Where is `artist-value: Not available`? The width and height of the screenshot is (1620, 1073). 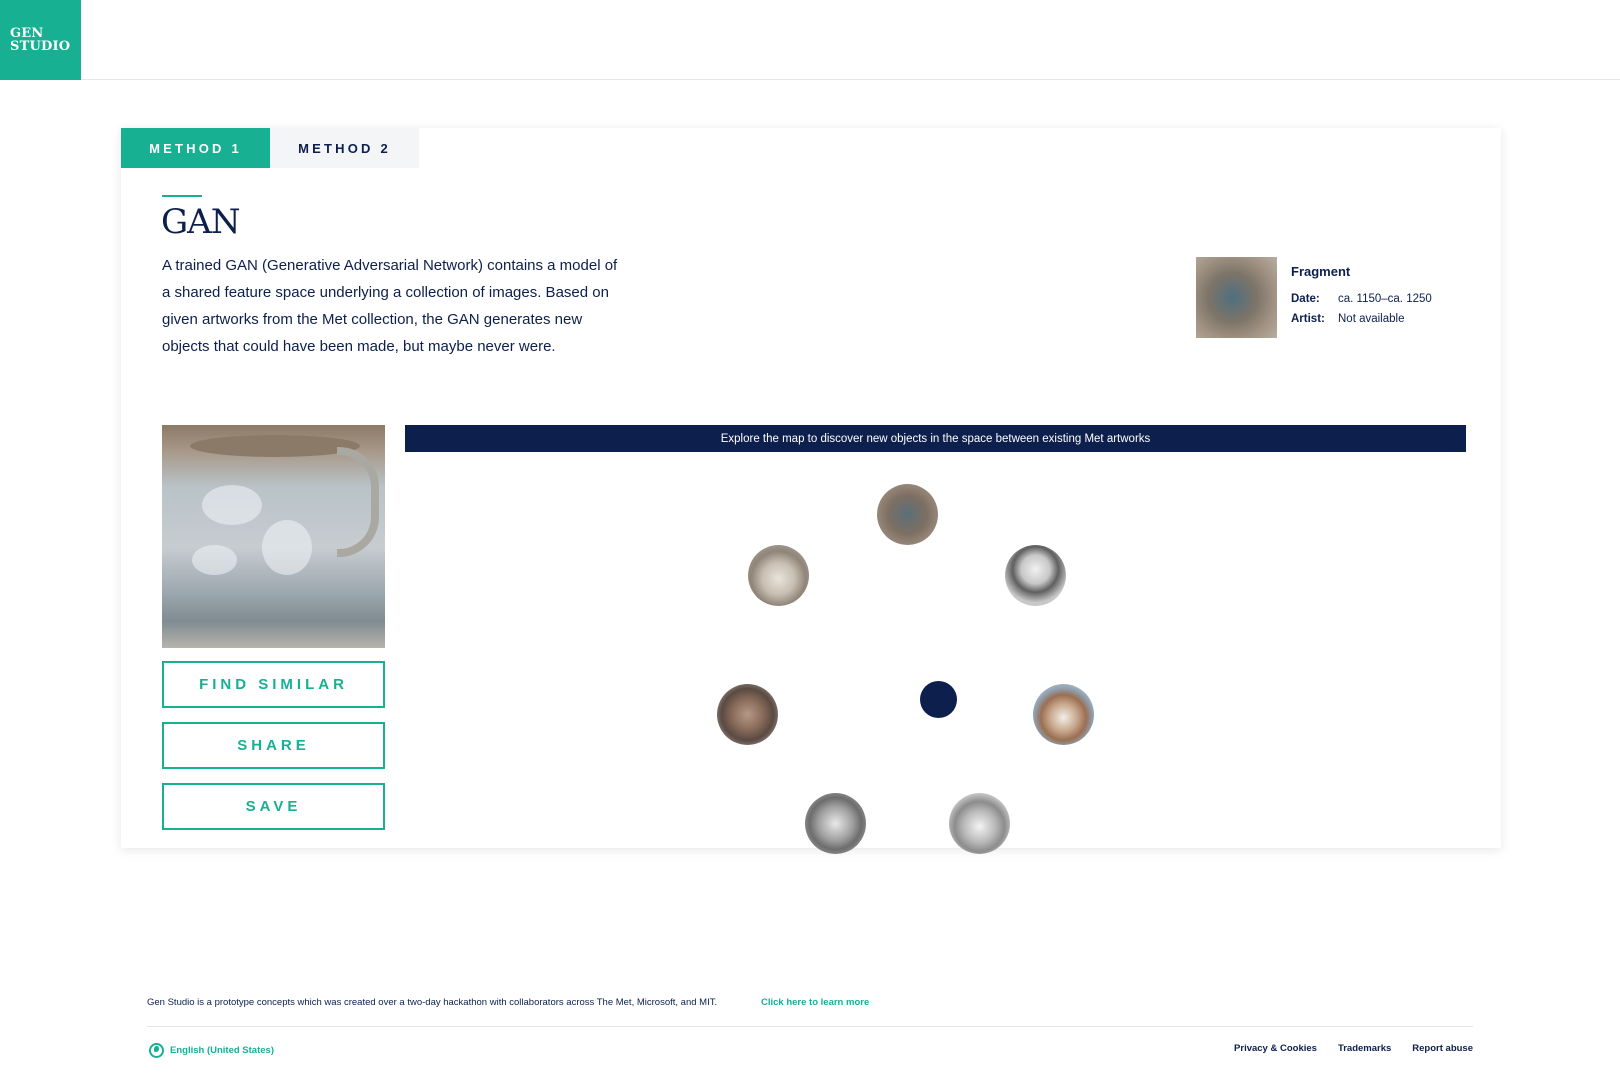 artist-value: Not available is located at coordinates (1371, 319).